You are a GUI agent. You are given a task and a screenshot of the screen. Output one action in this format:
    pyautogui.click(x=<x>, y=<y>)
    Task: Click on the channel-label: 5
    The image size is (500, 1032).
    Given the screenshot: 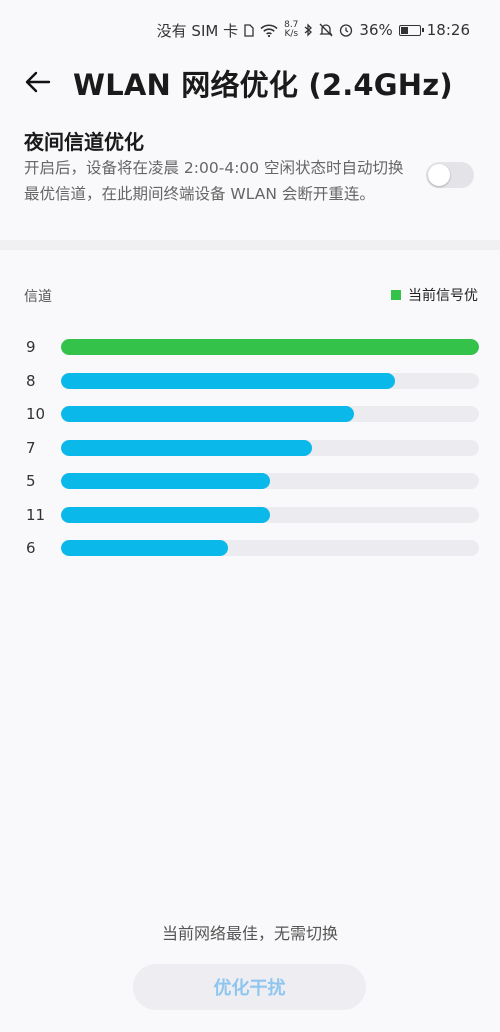 What is the action you would take?
    pyautogui.click(x=31, y=481)
    